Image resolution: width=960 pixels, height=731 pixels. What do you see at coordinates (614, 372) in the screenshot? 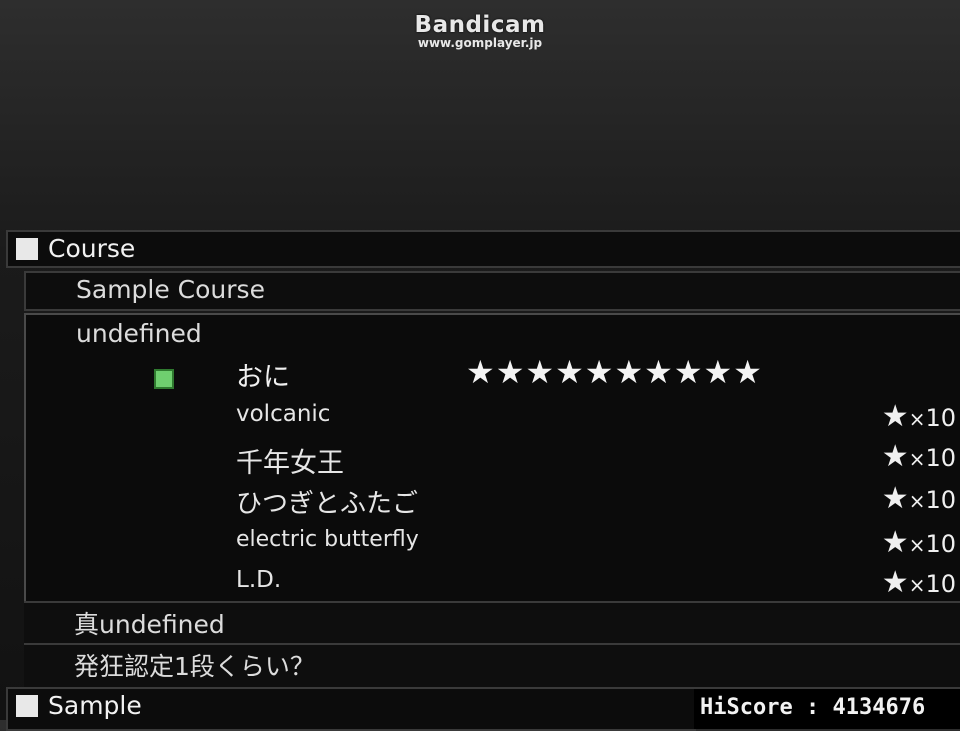
I see `difficulty-stars: ★★★★★★★★★★` at bounding box center [614, 372].